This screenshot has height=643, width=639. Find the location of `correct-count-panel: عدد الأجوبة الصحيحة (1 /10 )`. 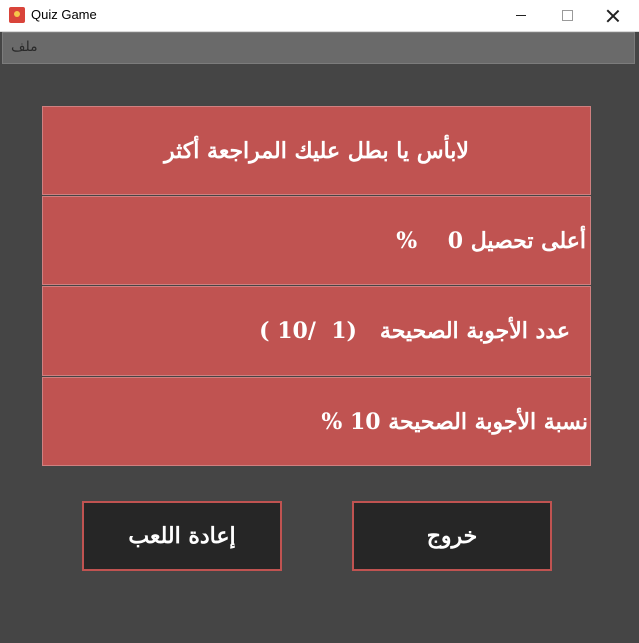

correct-count-panel: عدد الأجوبة الصحيحة (1 /10 ) is located at coordinates (316, 331).